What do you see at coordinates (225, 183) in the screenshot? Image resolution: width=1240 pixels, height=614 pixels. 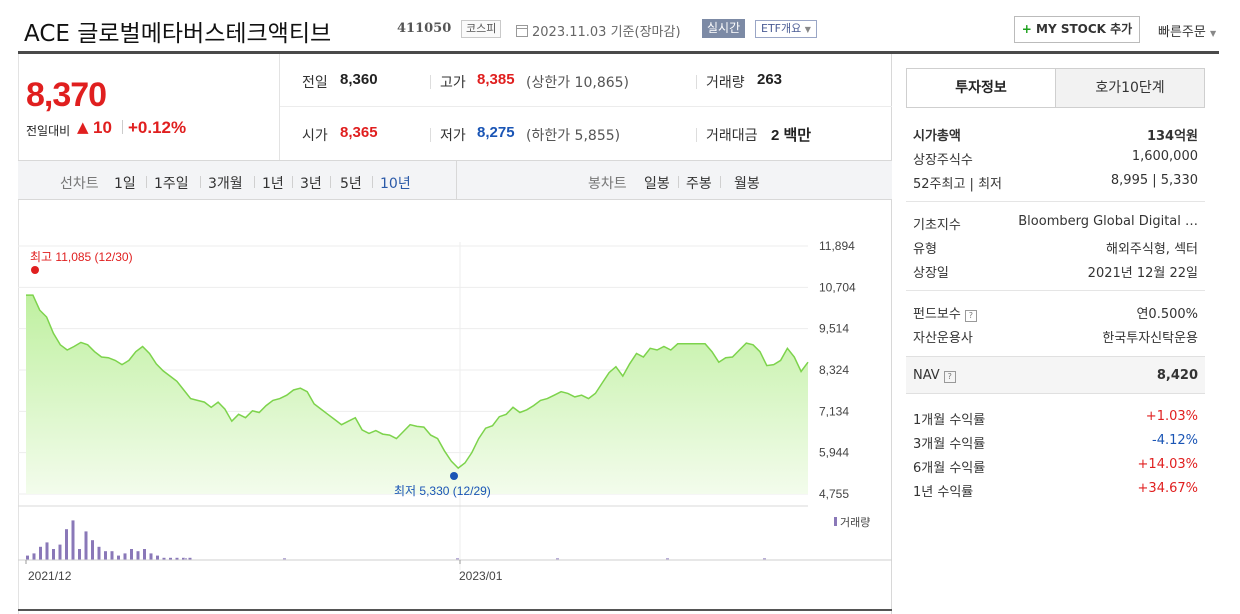 I see `period-3m: 3개월` at bounding box center [225, 183].